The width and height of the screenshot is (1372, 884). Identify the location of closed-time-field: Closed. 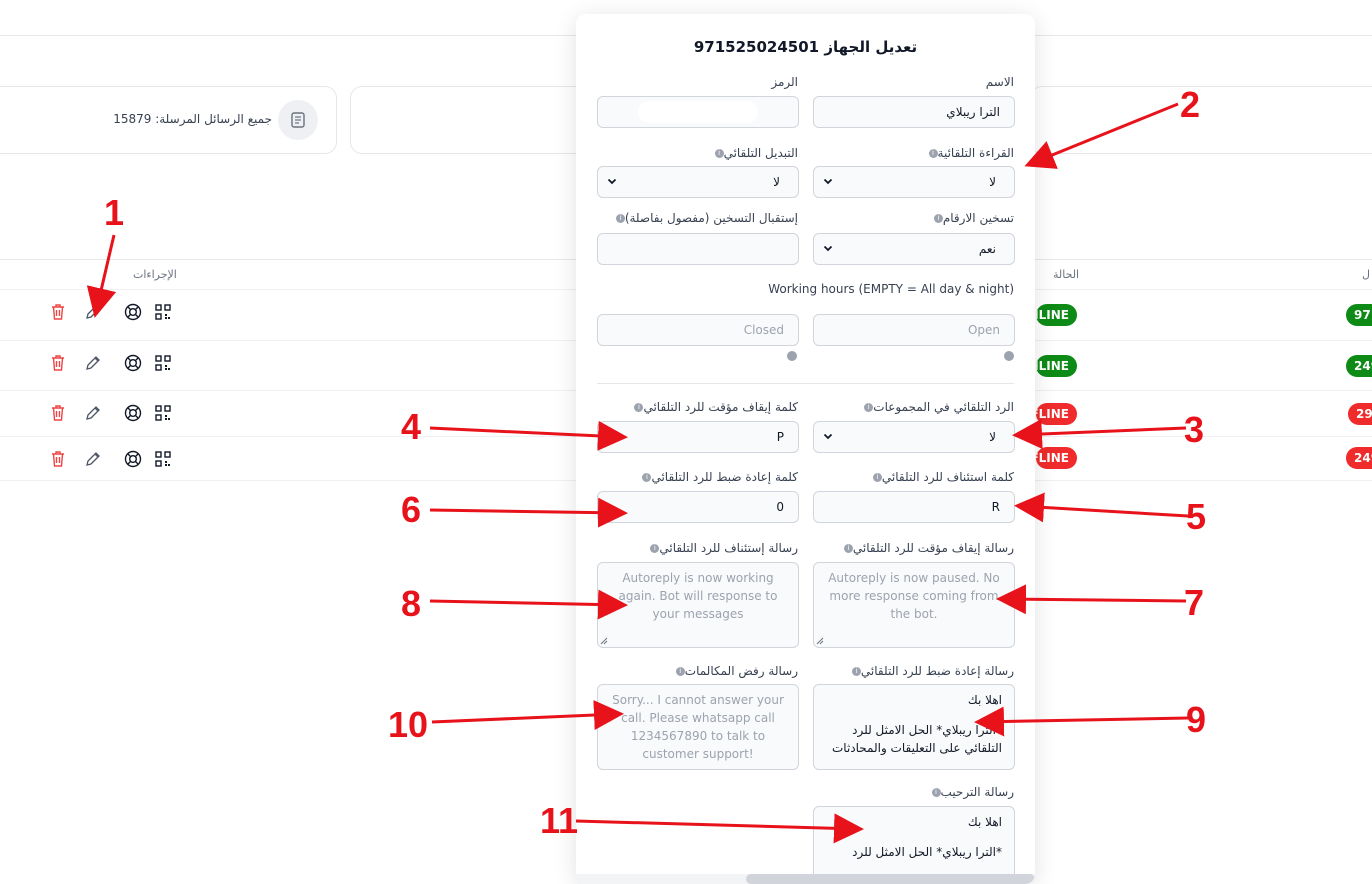
(698, 330).